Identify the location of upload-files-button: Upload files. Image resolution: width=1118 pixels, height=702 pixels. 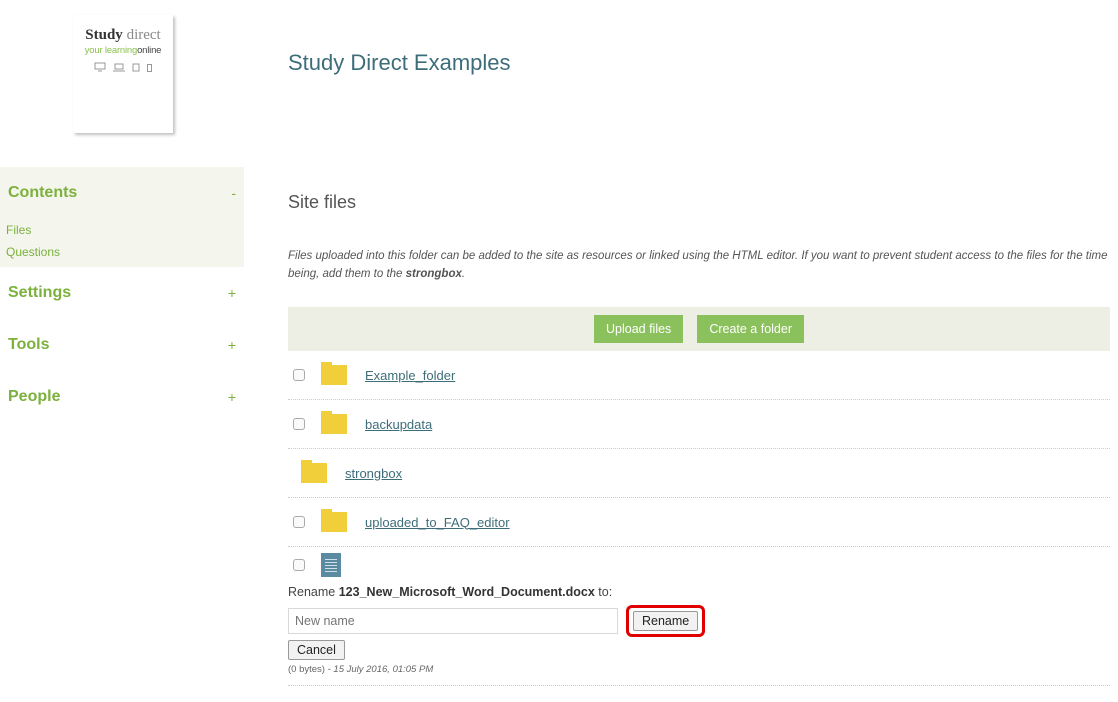
(638, 329).